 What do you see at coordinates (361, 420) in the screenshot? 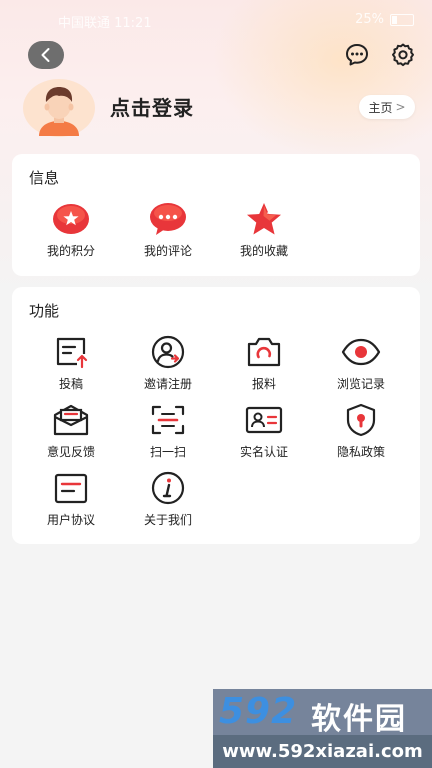
I see `shield-icon` at bounding box center [361, 420].